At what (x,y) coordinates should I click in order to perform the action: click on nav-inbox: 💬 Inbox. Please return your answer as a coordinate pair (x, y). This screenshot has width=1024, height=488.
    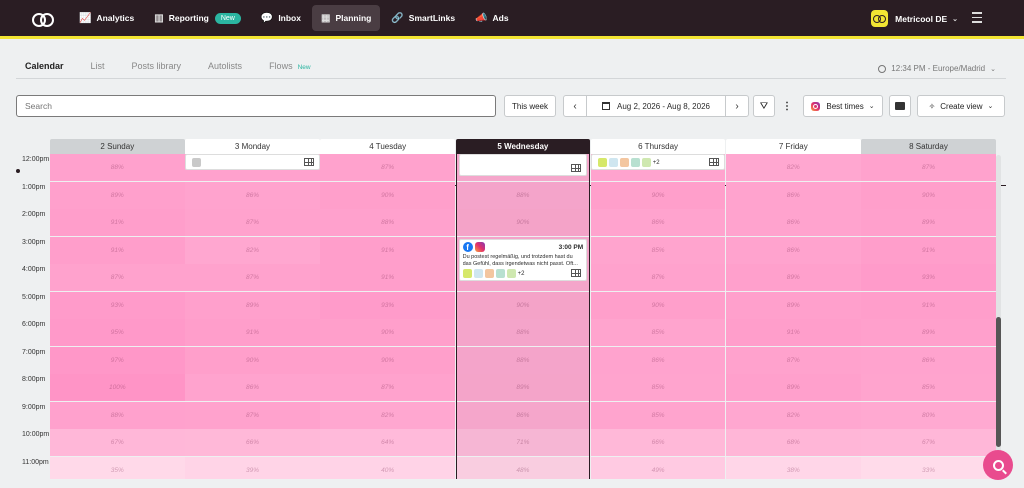
    Looking at the image, I should click on (281, 18).